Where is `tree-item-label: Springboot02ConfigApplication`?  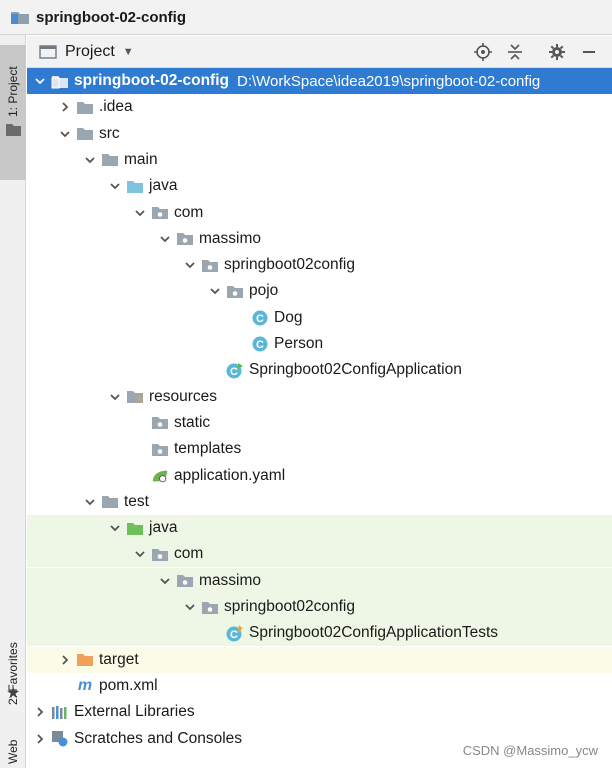
tree-item-label: Springboot02ConfigApplication is located at coordinates (355, 370).